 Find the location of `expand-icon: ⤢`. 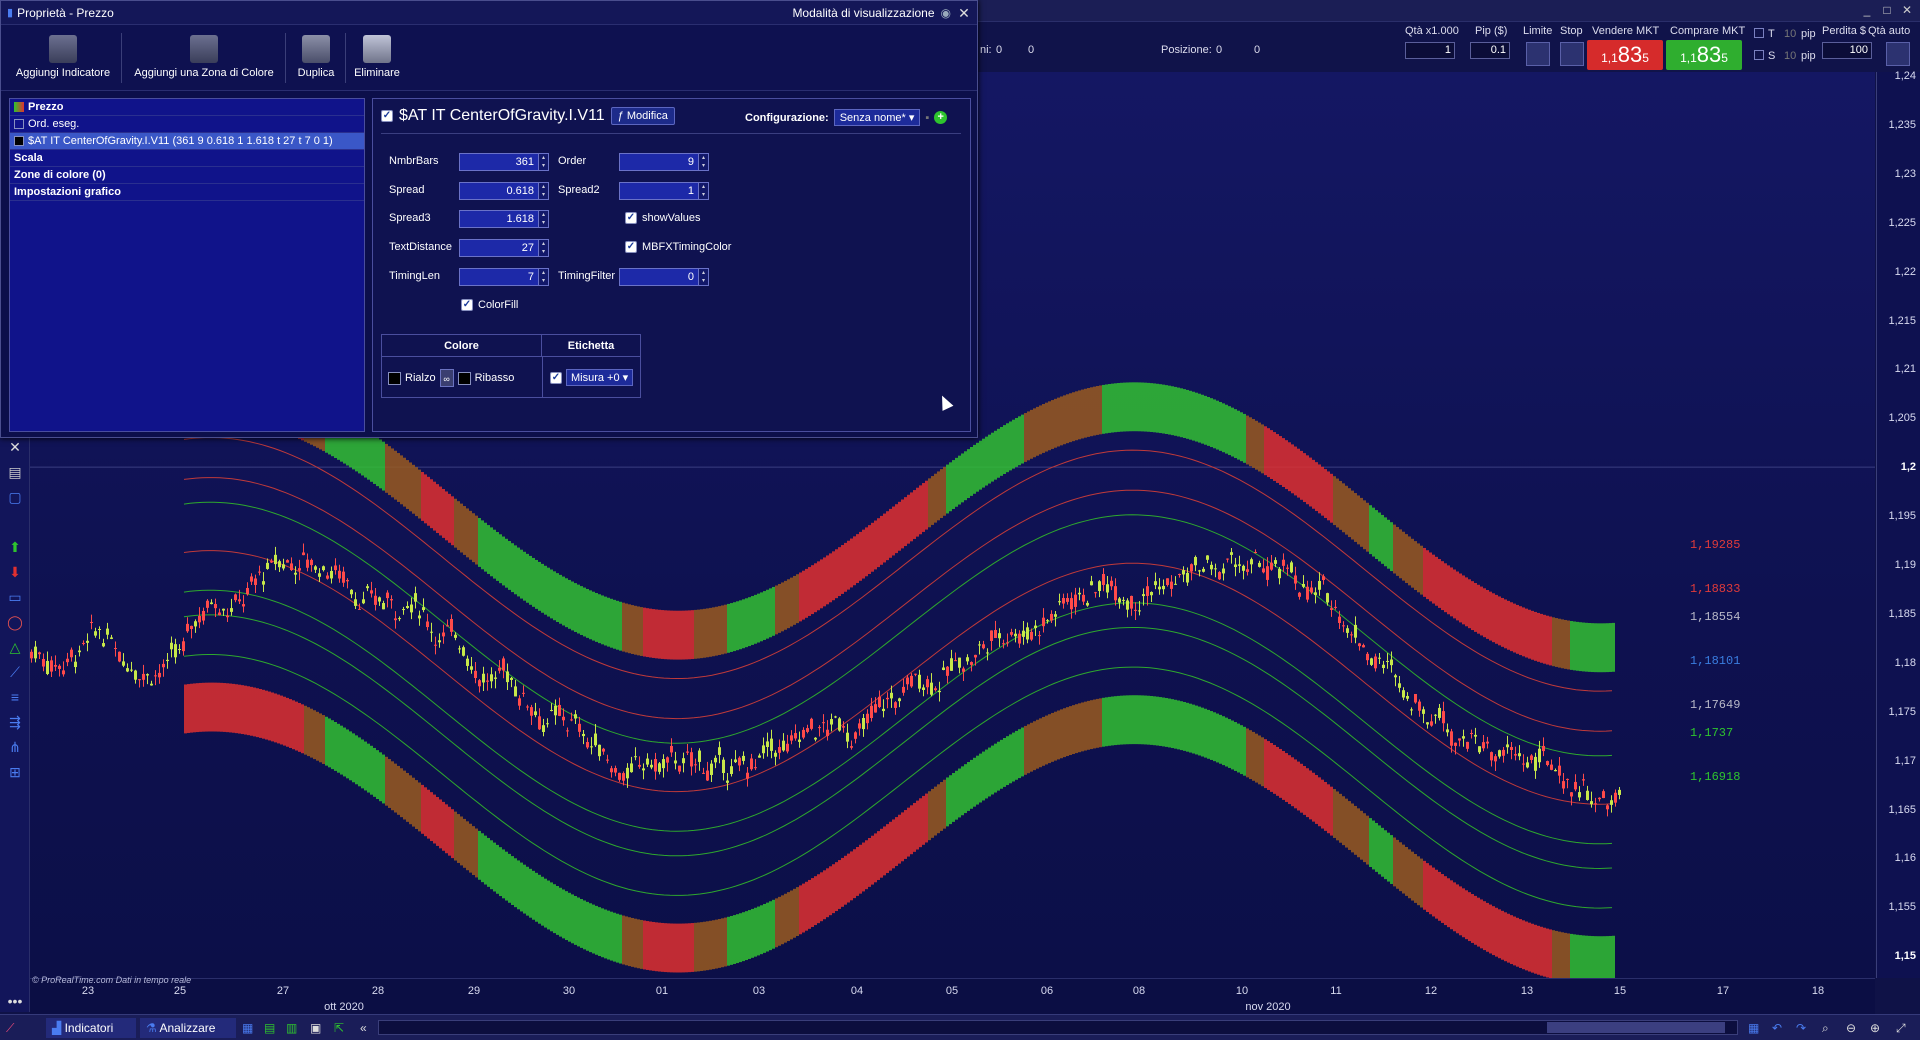

expand-icon: ⤢ is located at coordinates (1901, 1028).